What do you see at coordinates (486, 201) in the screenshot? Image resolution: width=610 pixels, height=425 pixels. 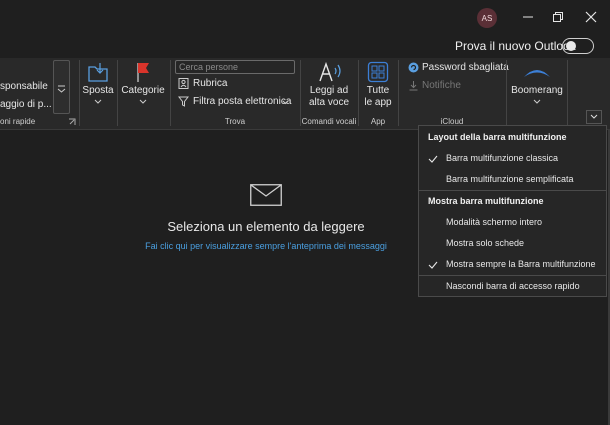 I see `menu-header-show-ribbon: Mostra barra multifunzione` at bounding box center [486, 201].